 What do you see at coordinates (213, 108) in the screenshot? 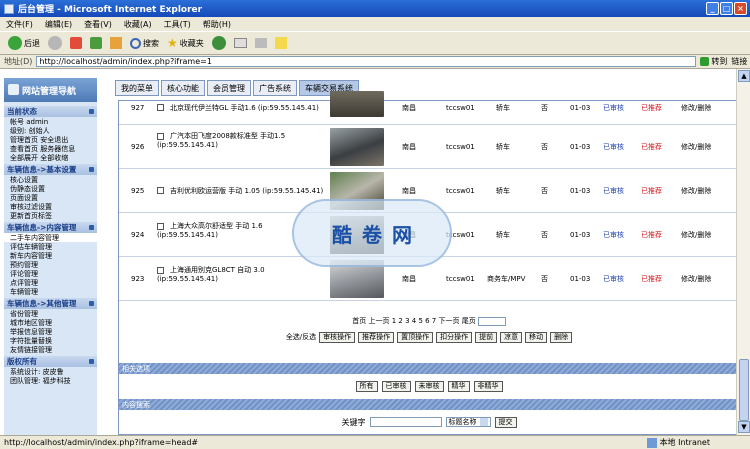
I see `row-title-text: 北京现代伊兰特GL 手动1.6` at bounding box center [213, 108].